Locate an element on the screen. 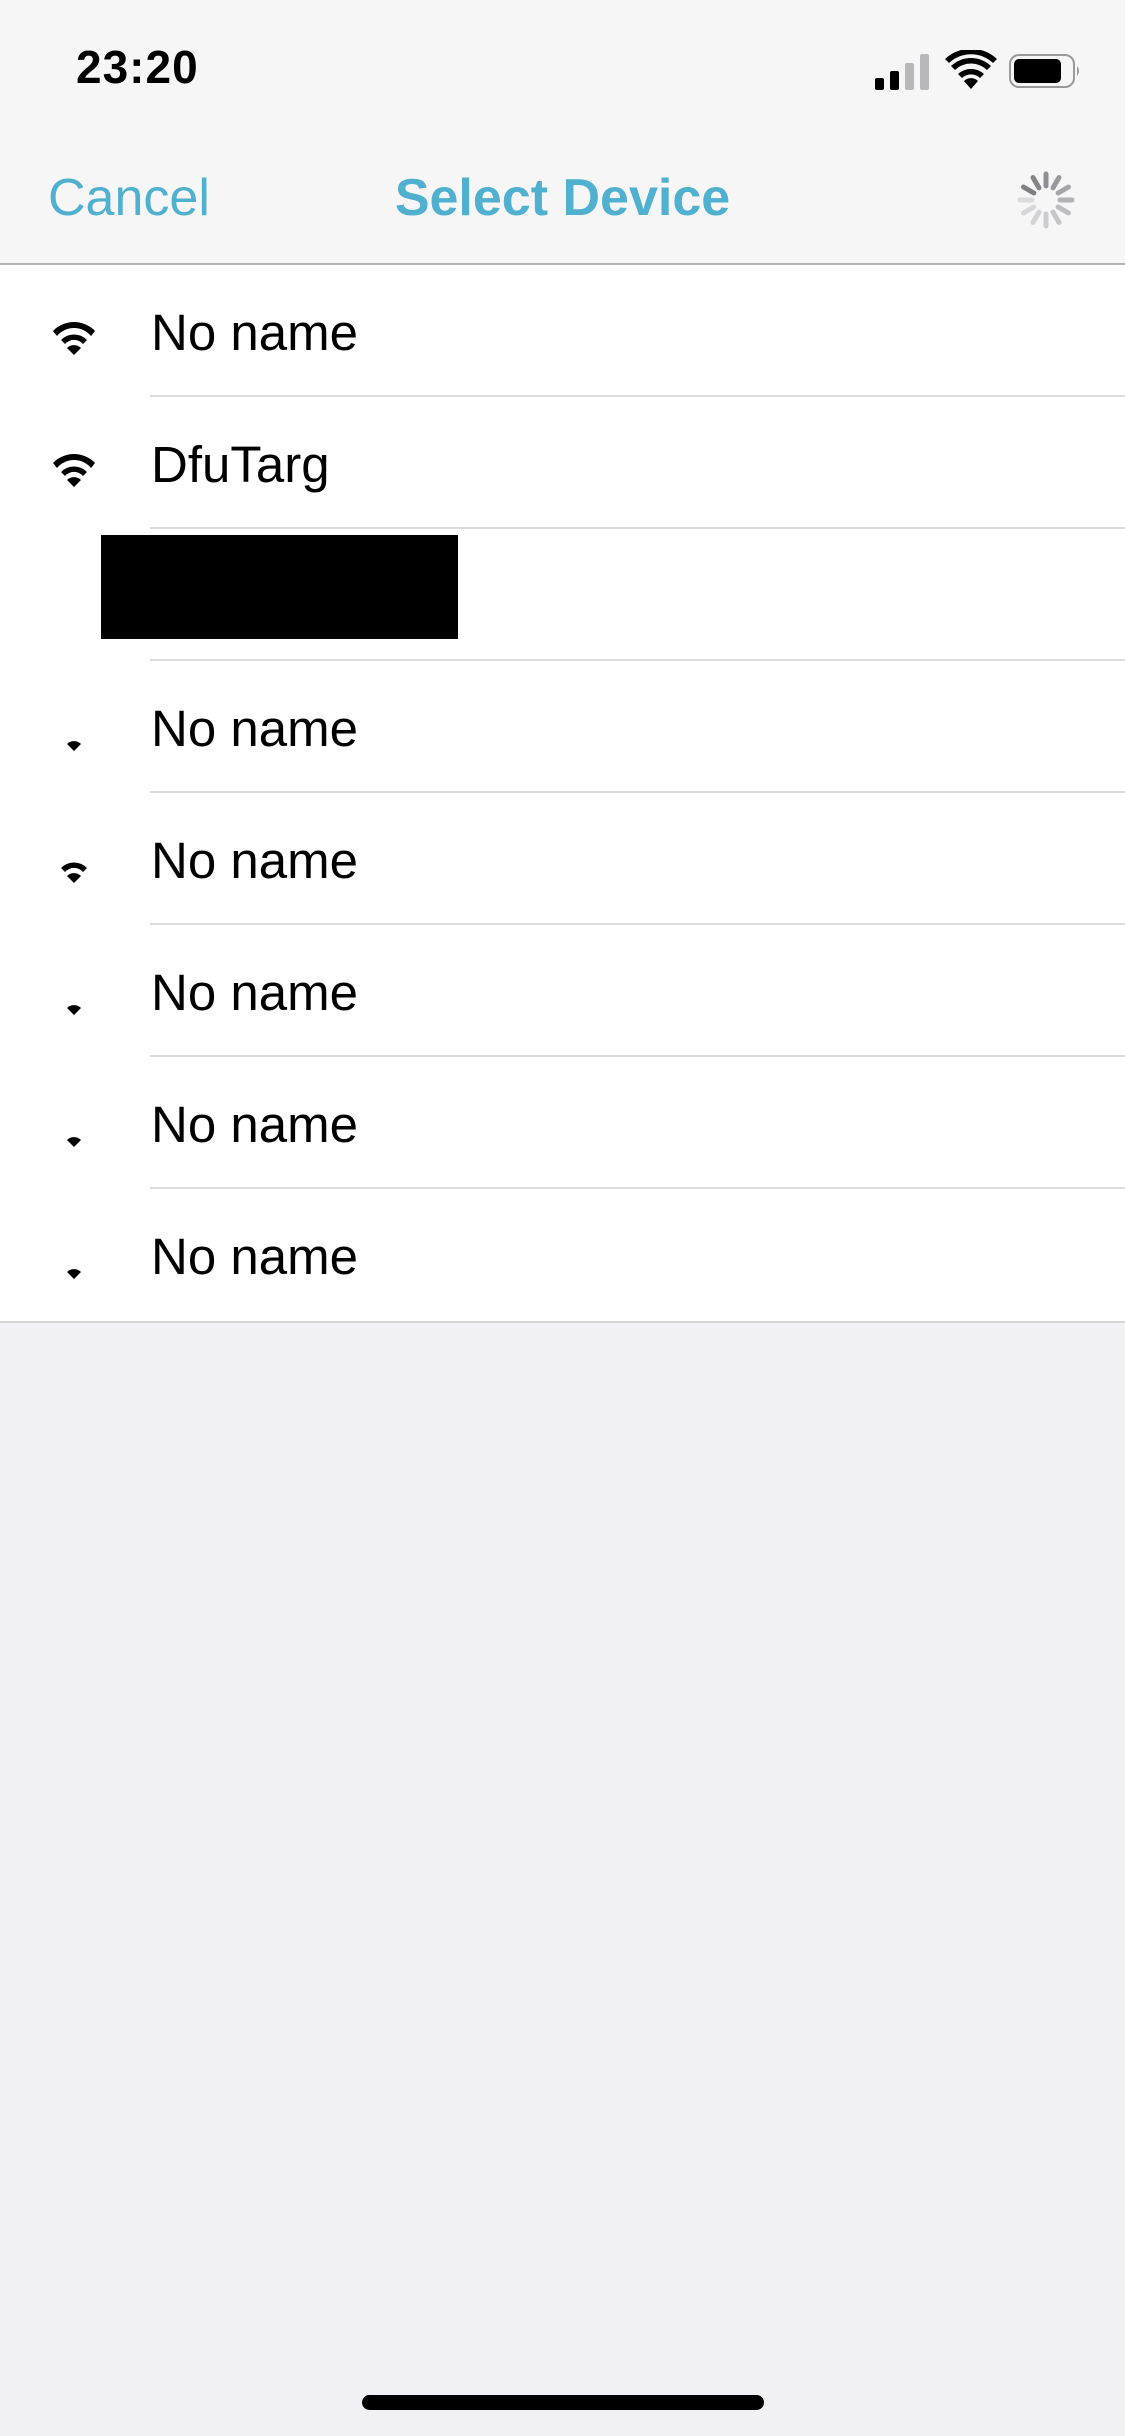 Image resolution: width=1125 pixels, height=2436 pixels. wifi-icon is located at coordinates (971, 69).